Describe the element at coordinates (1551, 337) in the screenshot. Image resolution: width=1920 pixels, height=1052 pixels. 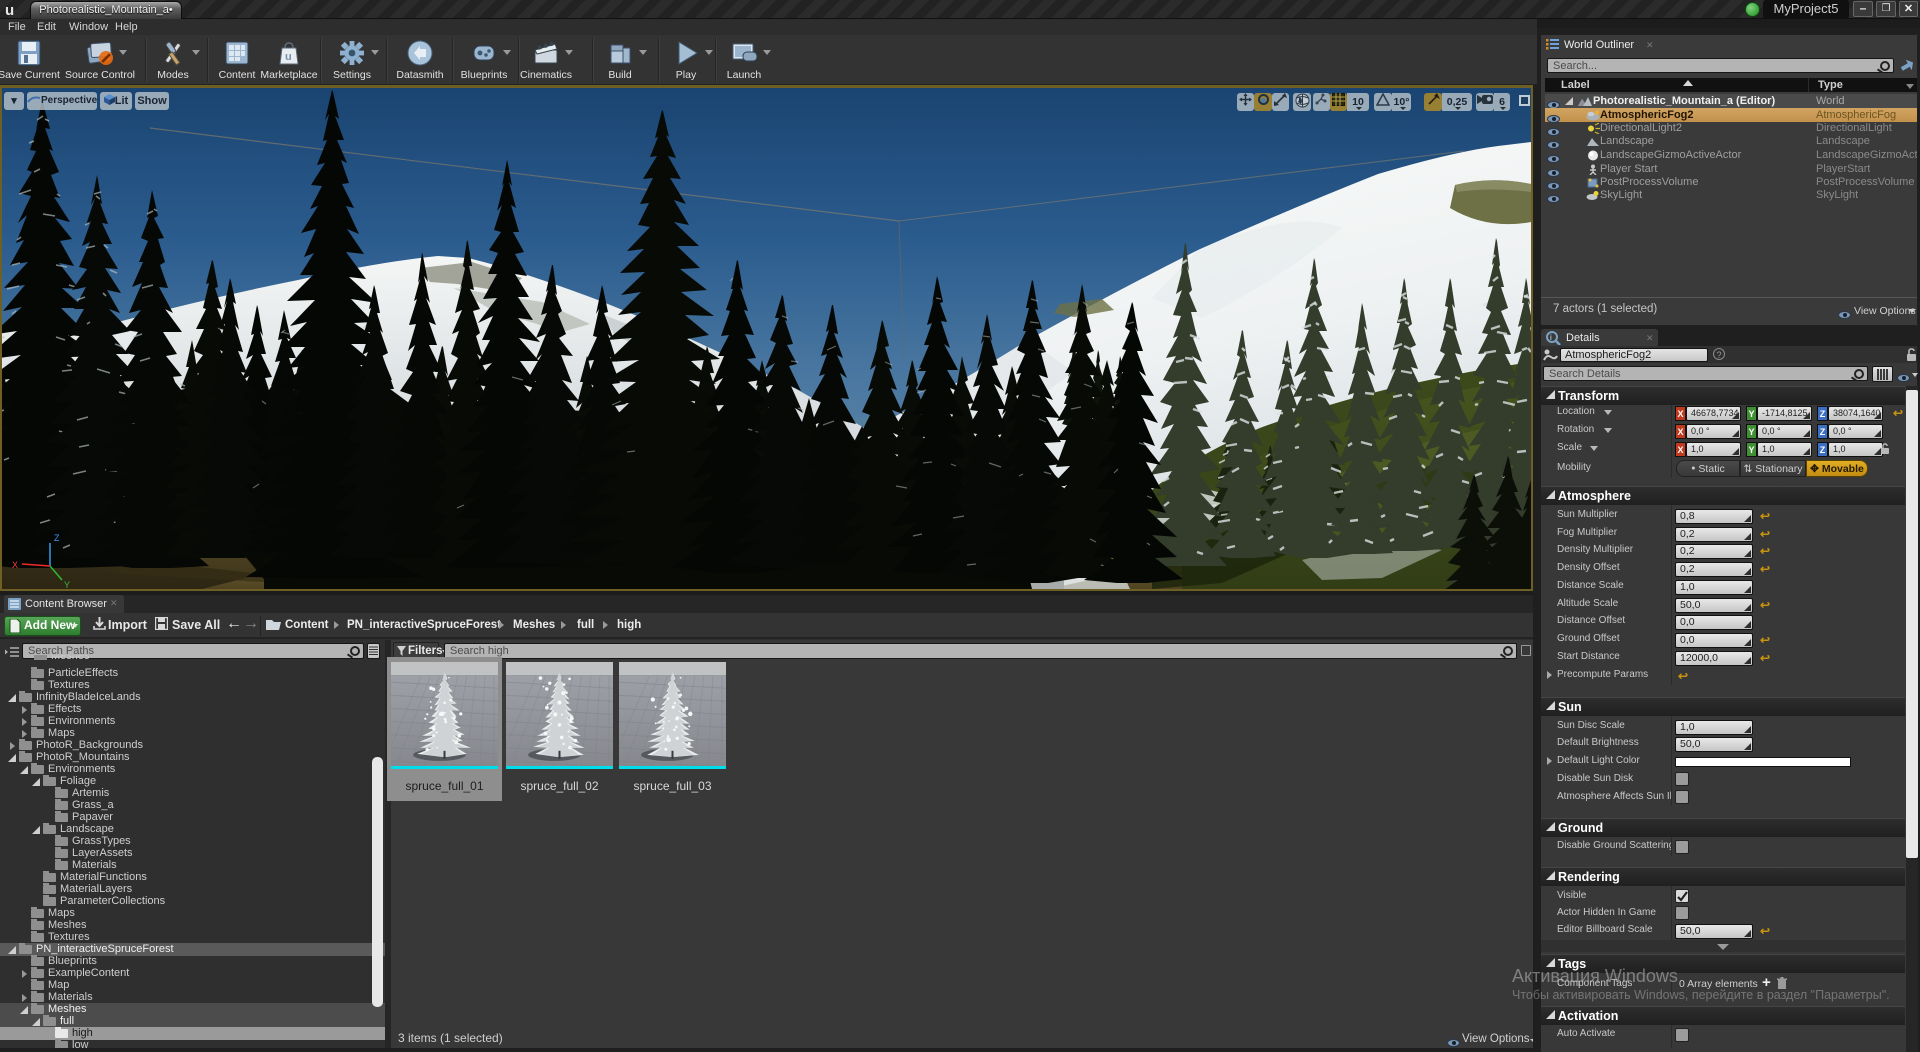
I see `svg-text: i` at that location.